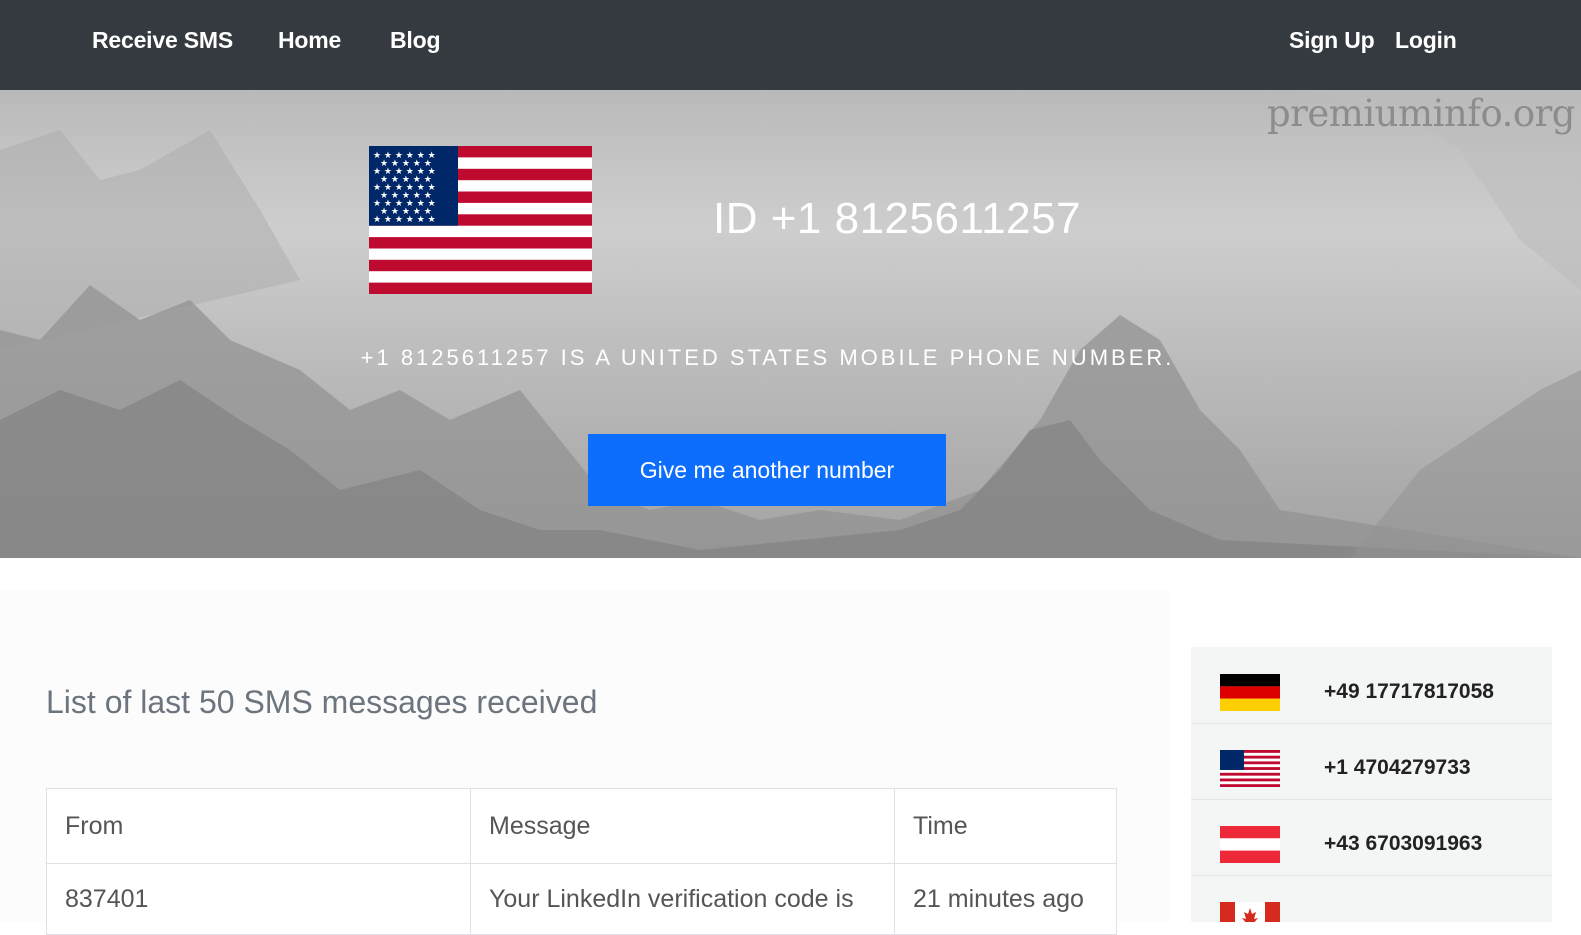 The height and width of the screenshot is (935, 1581). I want to click on austria-flag-icon, so click(1250, 844).